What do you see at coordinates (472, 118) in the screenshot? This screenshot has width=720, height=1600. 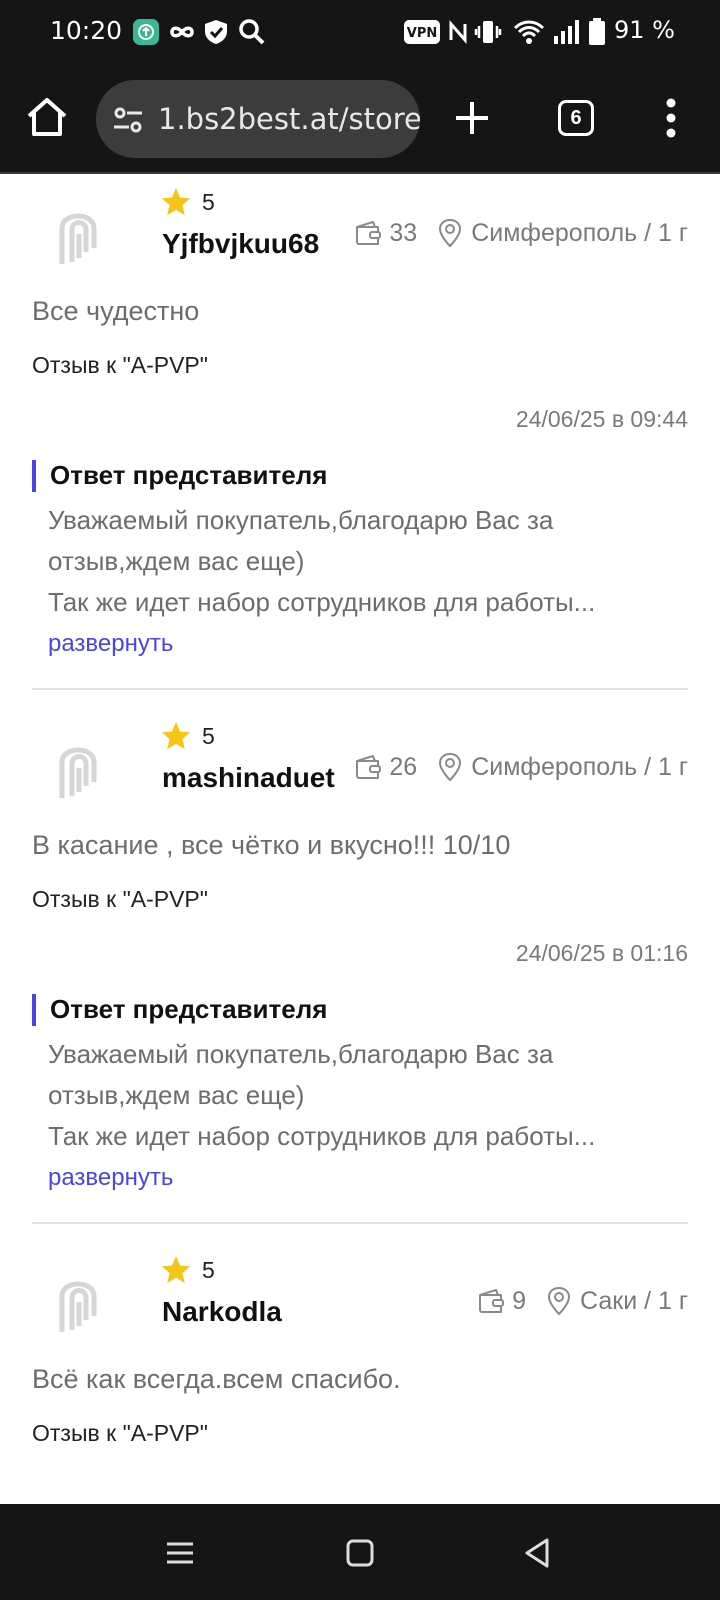 I see `plus-icon` at bounding box center [472, 118].